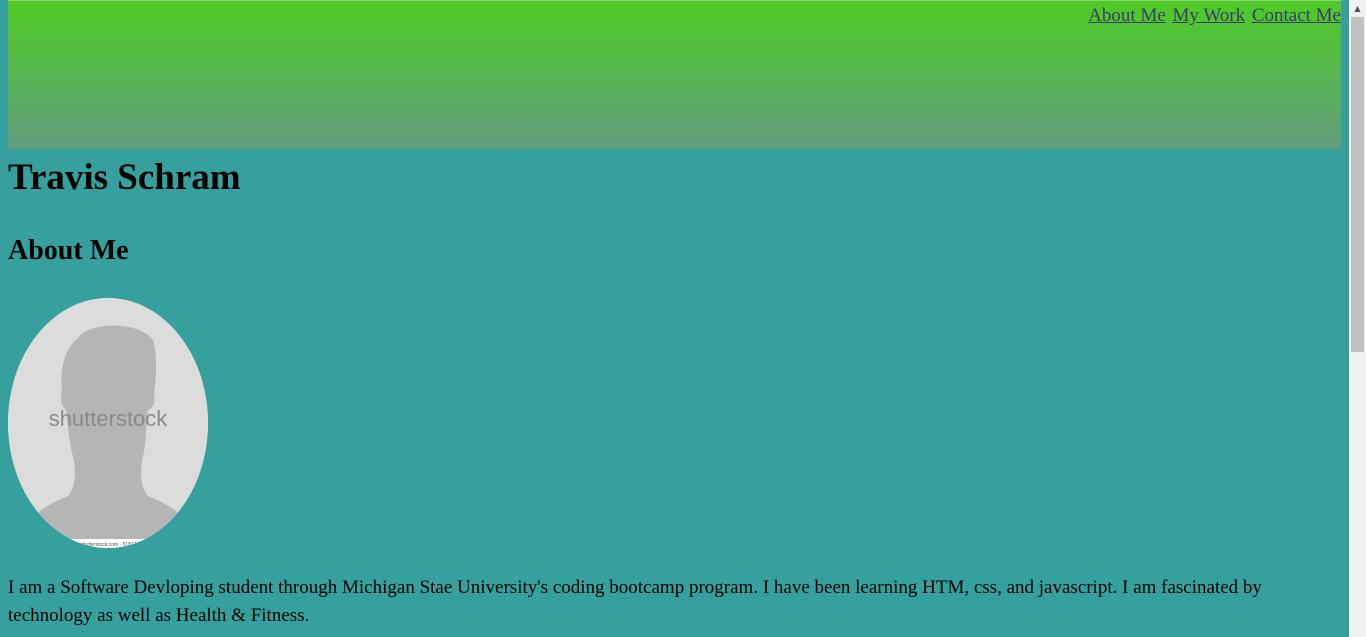  I want to click on about-me-heading: About Me, so click(68, 250).